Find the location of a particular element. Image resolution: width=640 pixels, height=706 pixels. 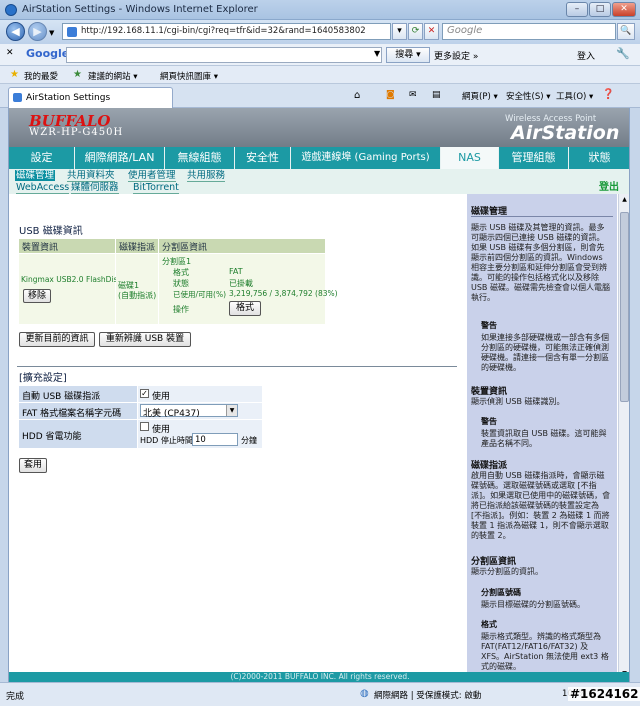

safety-menu: 安全性(S) ▾ is located at coordinates (528, 96).